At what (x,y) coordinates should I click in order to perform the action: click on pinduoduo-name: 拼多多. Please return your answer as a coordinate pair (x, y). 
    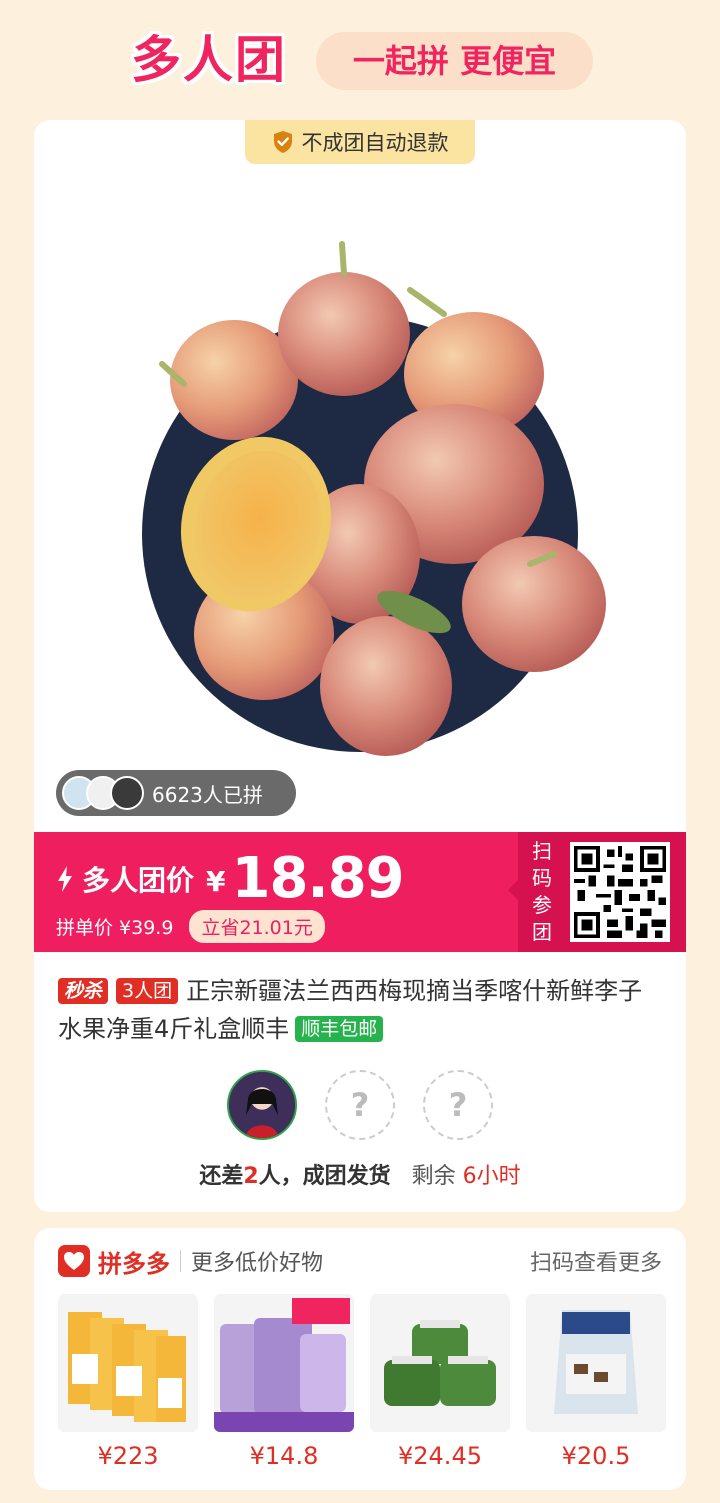
    Looking at the image, I should click on (134, 1263).